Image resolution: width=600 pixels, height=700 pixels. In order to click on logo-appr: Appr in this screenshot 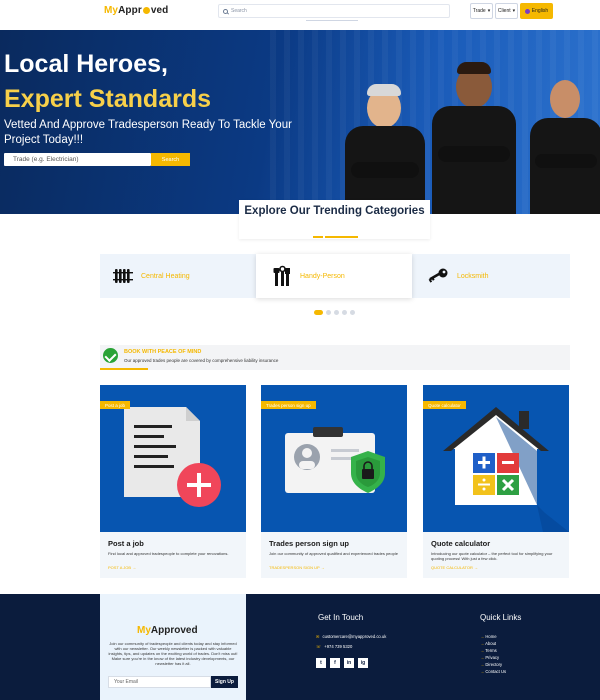, I will do `click(130, 10)`.